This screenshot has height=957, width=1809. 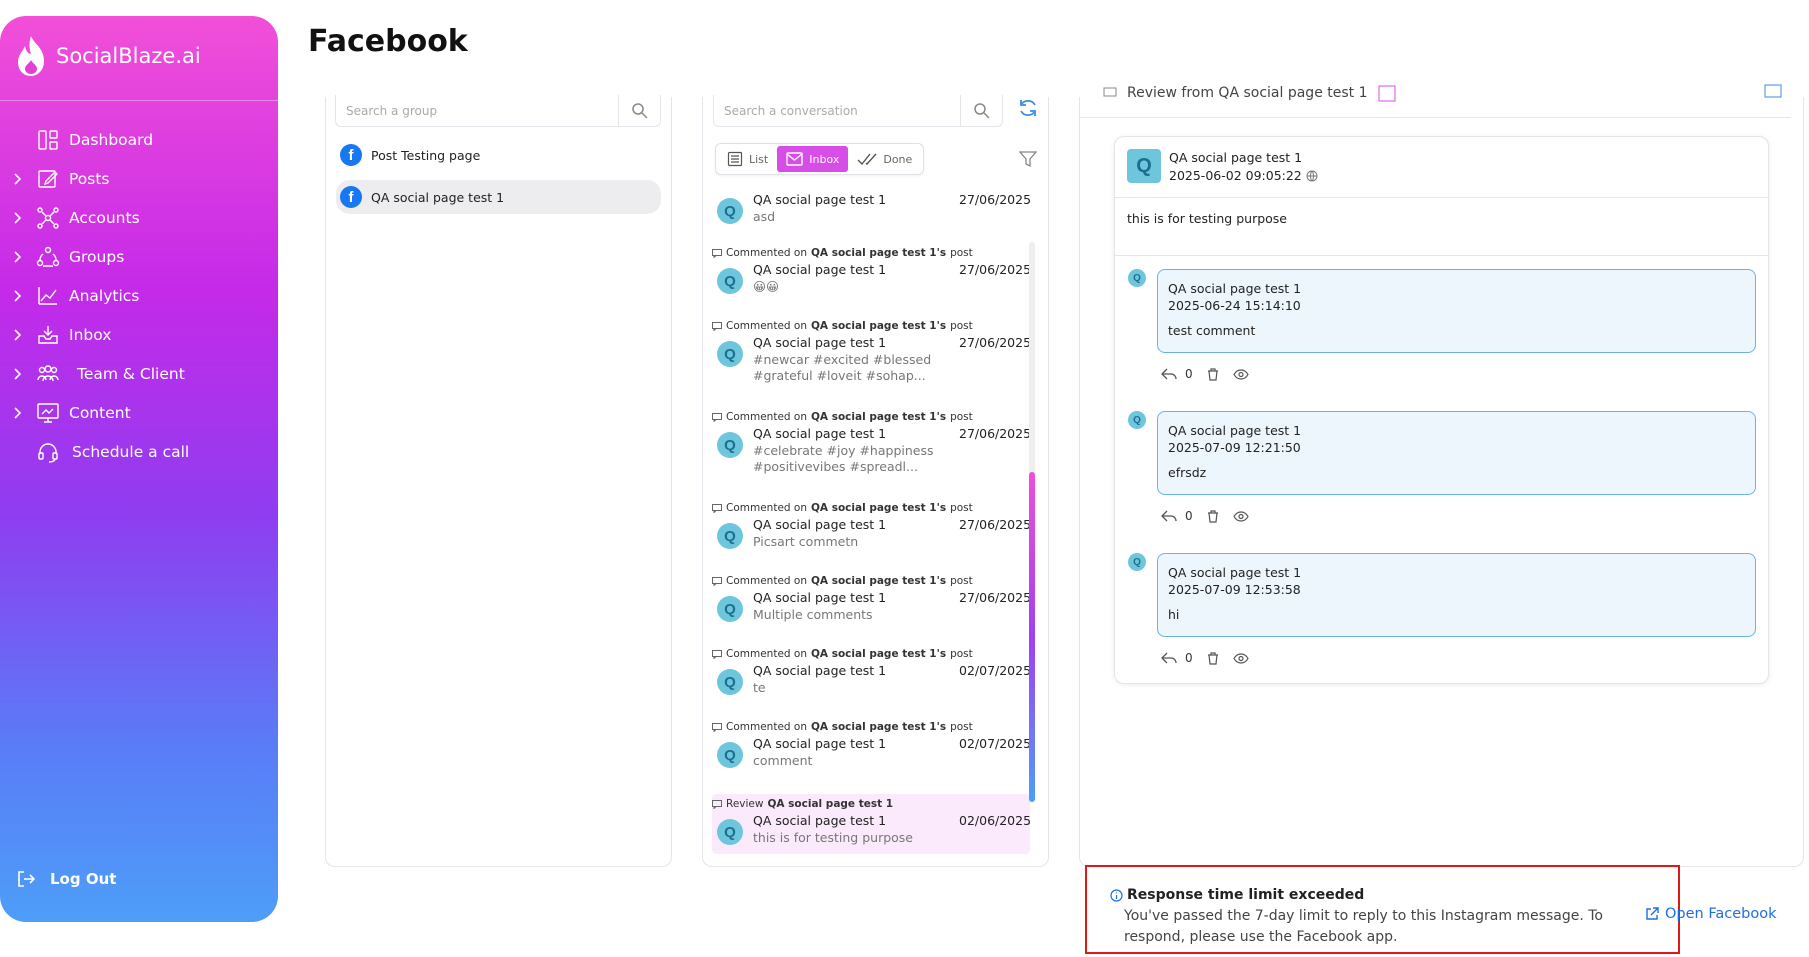 I want to click on sidebar-item-inbox: Inbox, so click(x=139, y=335).